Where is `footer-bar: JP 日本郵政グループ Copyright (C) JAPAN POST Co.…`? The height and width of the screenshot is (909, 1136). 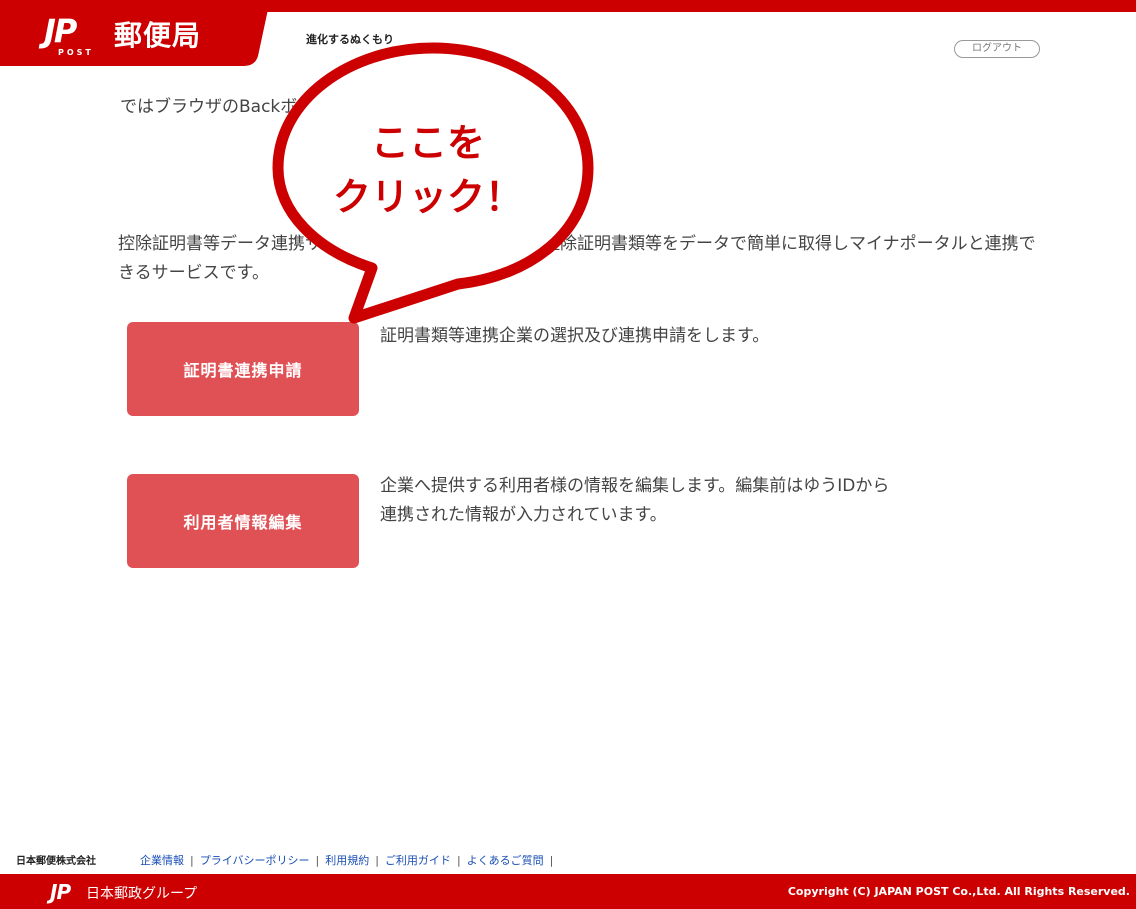
footer-bar: JP 日本郵政グループ Copyright (C) JAPAN POST Co.… is located at coordinates (568, 891).